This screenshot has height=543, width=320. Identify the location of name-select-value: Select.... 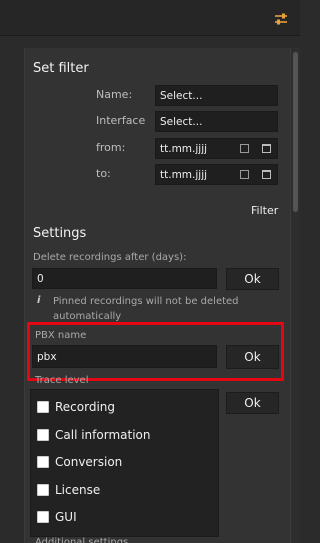
(181, 95).